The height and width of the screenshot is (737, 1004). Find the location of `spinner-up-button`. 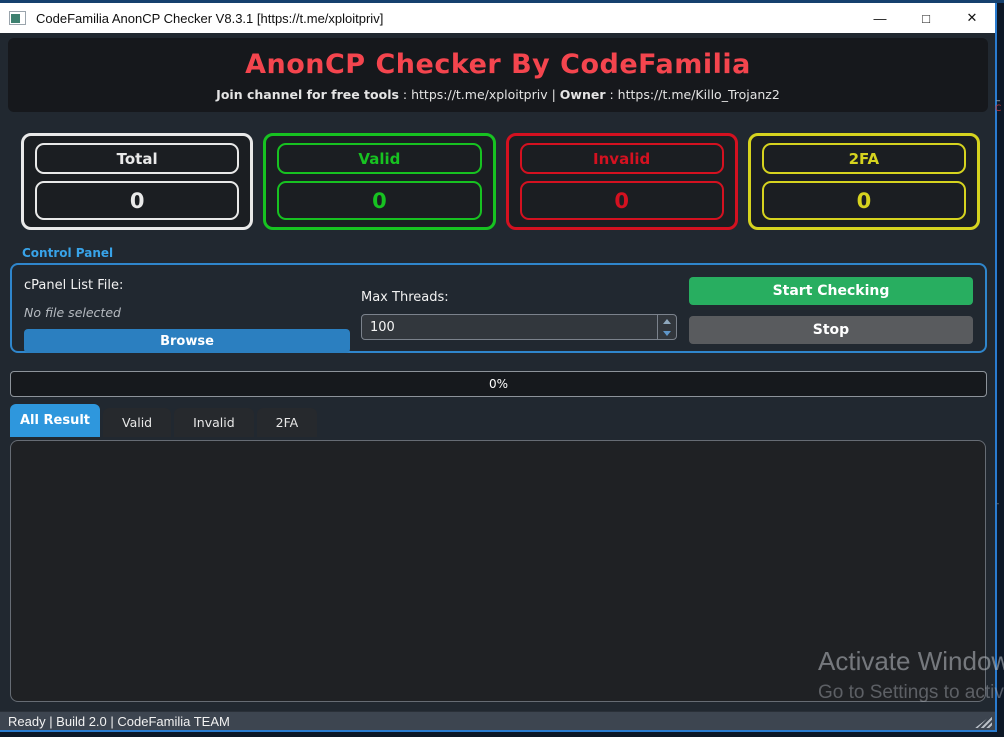

spinner-up-button is located at coordinates (667, 321).